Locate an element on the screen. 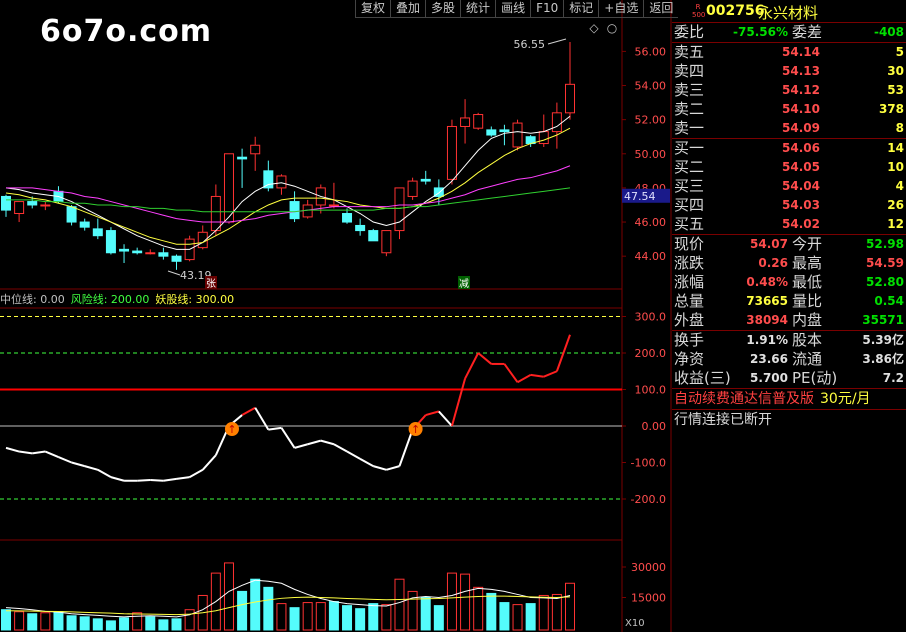  sell-order-row: 卖四 54.13 30 is located at coordinates (789, 71).